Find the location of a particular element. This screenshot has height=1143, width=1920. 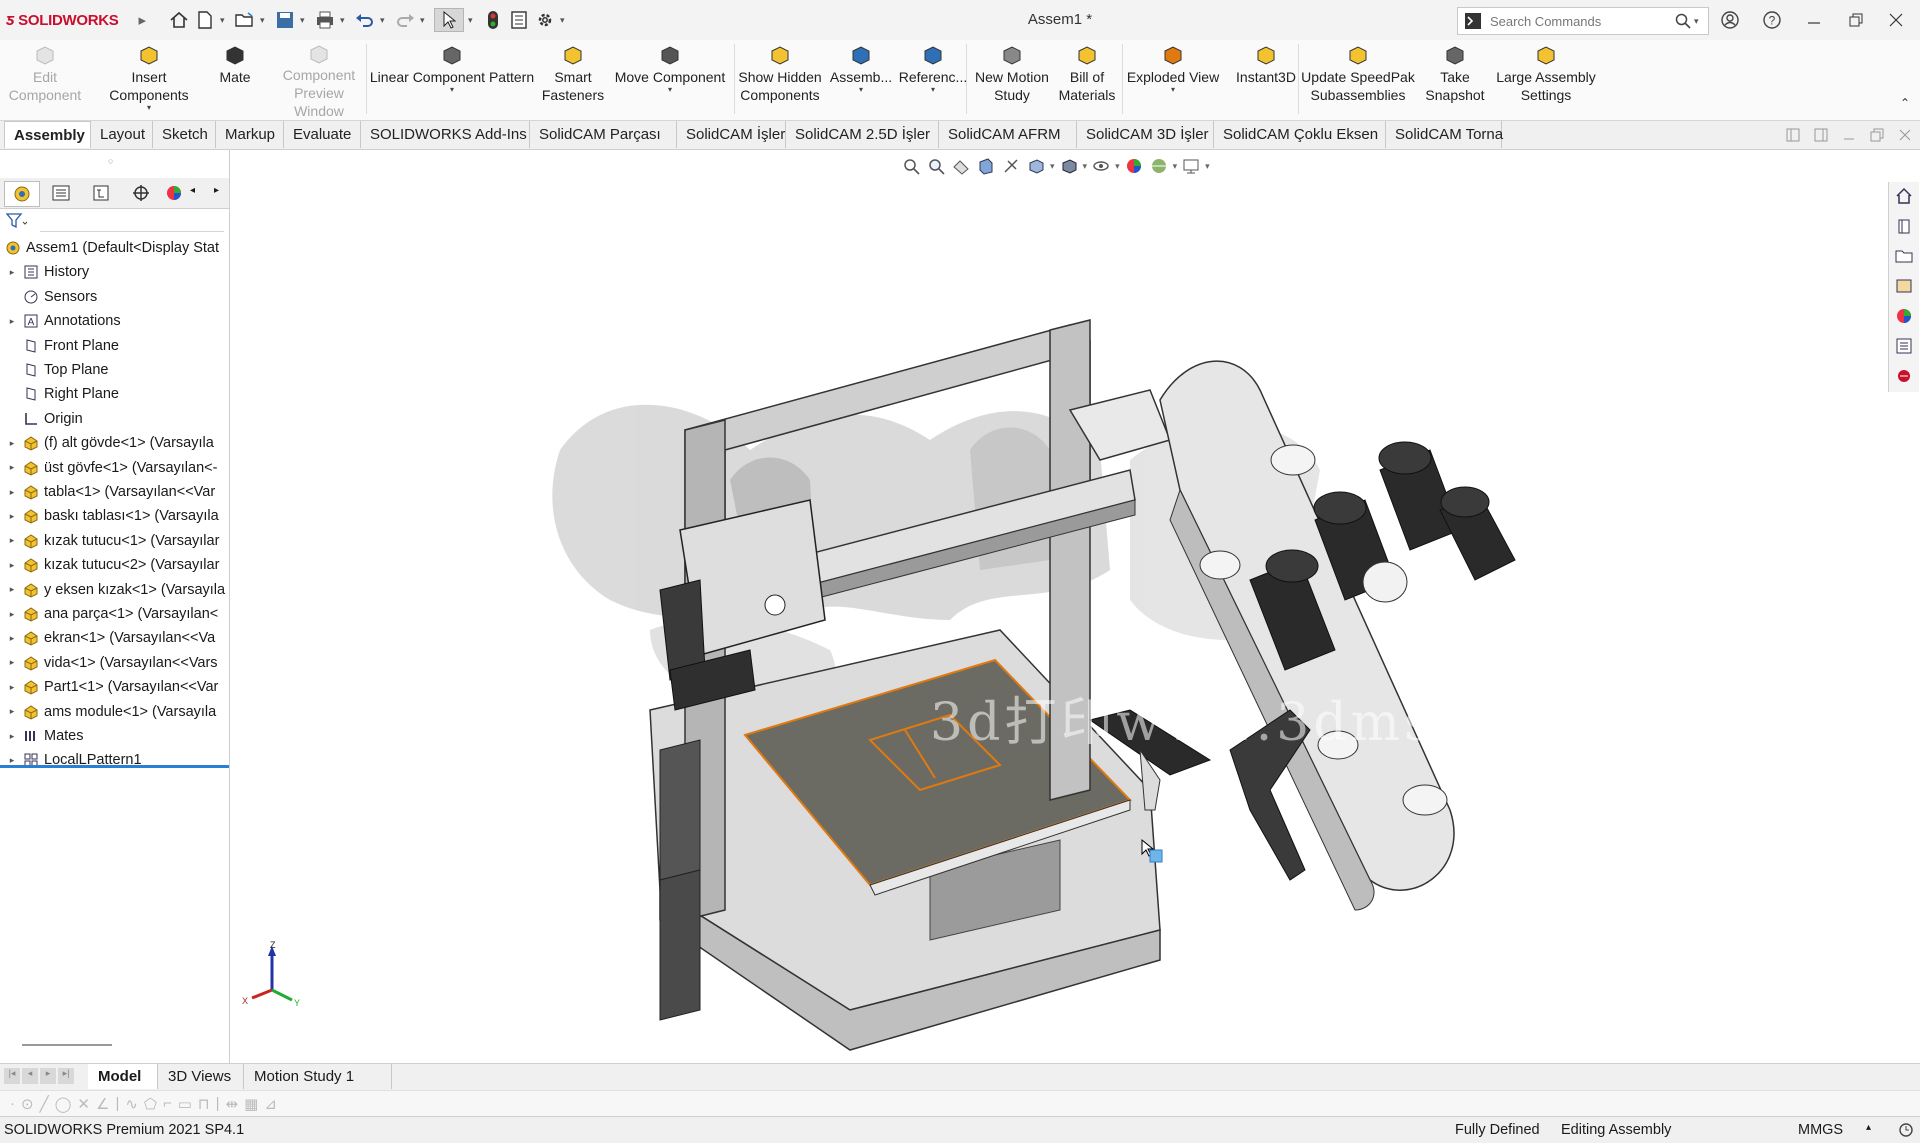

tab-layout: Layout is located at coordinates (122, 134).